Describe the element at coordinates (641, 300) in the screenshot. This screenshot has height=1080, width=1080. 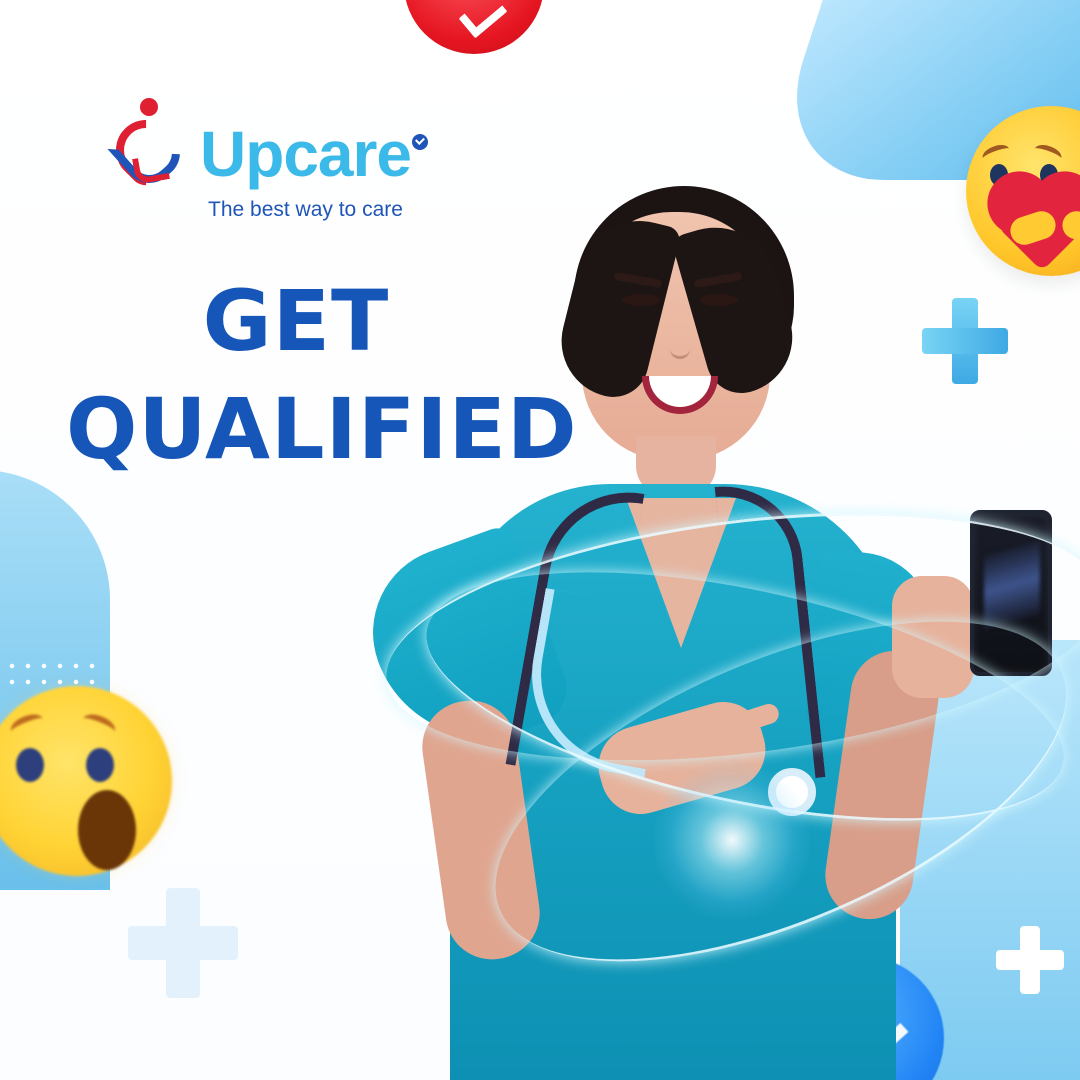
I see `eye-left` at that location.